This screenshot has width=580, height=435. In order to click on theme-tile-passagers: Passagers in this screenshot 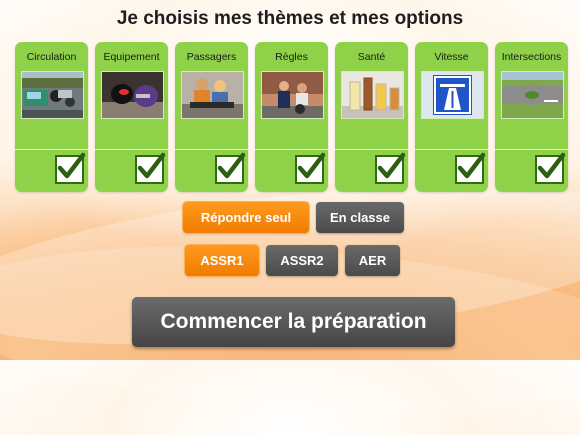, I will do `click(211, 117)`.